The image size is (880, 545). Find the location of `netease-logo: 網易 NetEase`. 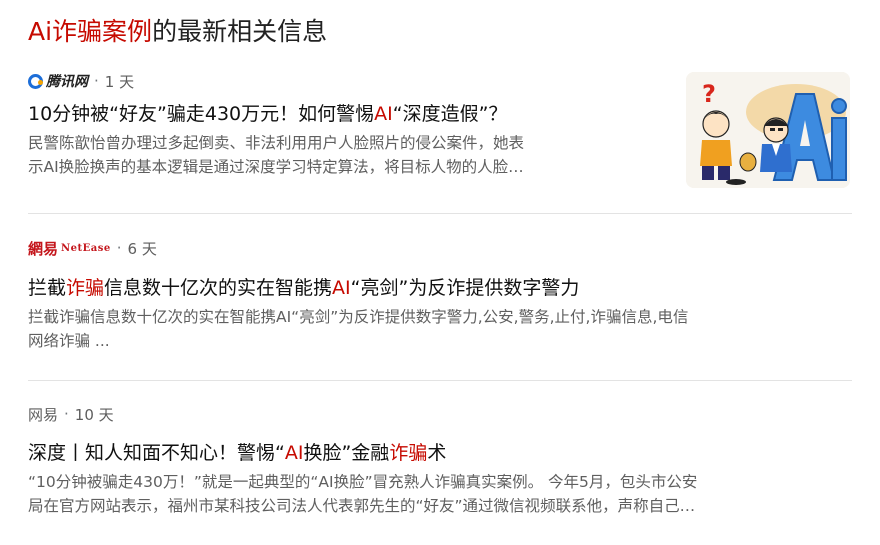

netease-logo: 網易 NetEase is located at coordinates (69, 248).